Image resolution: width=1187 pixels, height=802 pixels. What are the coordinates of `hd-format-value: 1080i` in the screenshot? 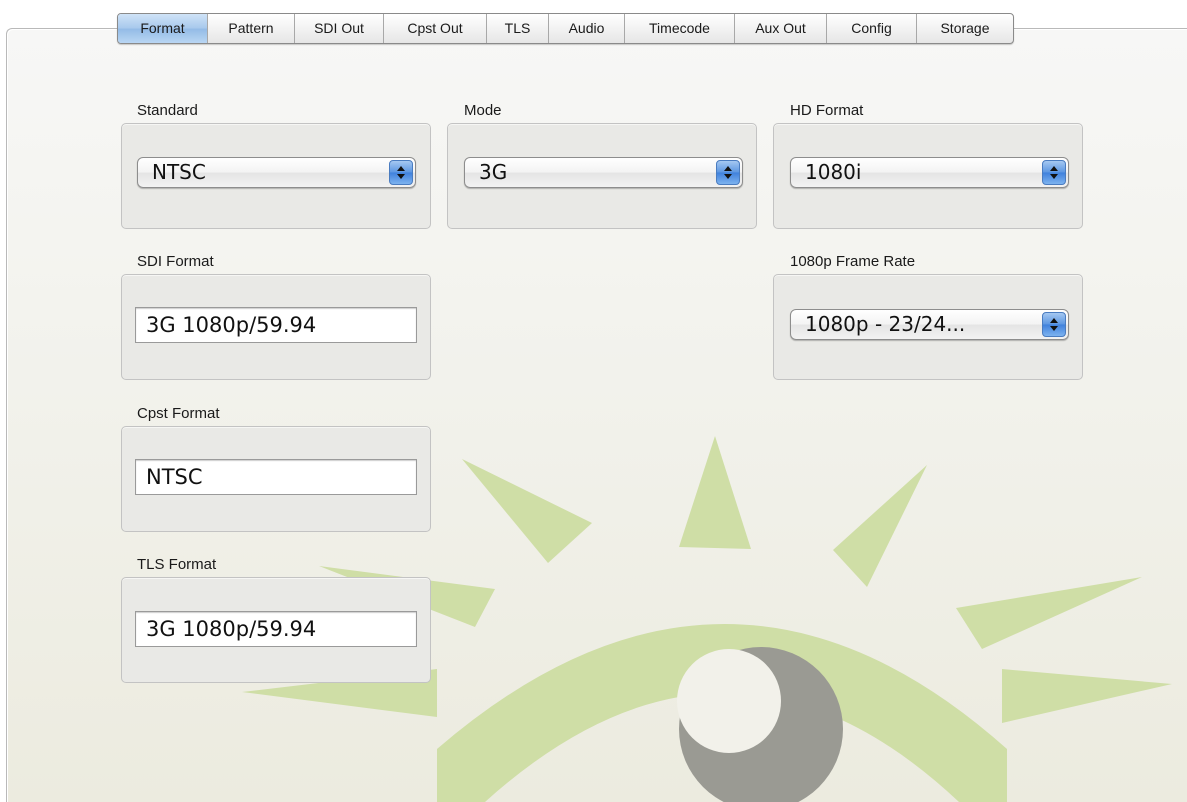 It's located at (833, 172).